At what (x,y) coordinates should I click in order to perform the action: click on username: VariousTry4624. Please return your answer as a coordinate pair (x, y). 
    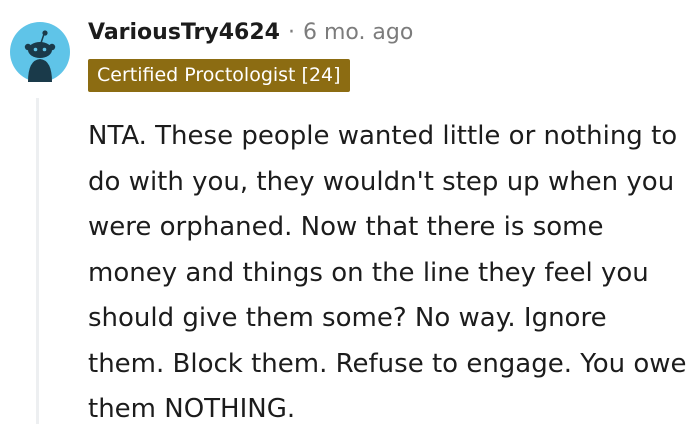
    Looking at the image, I should click on (184, 32).